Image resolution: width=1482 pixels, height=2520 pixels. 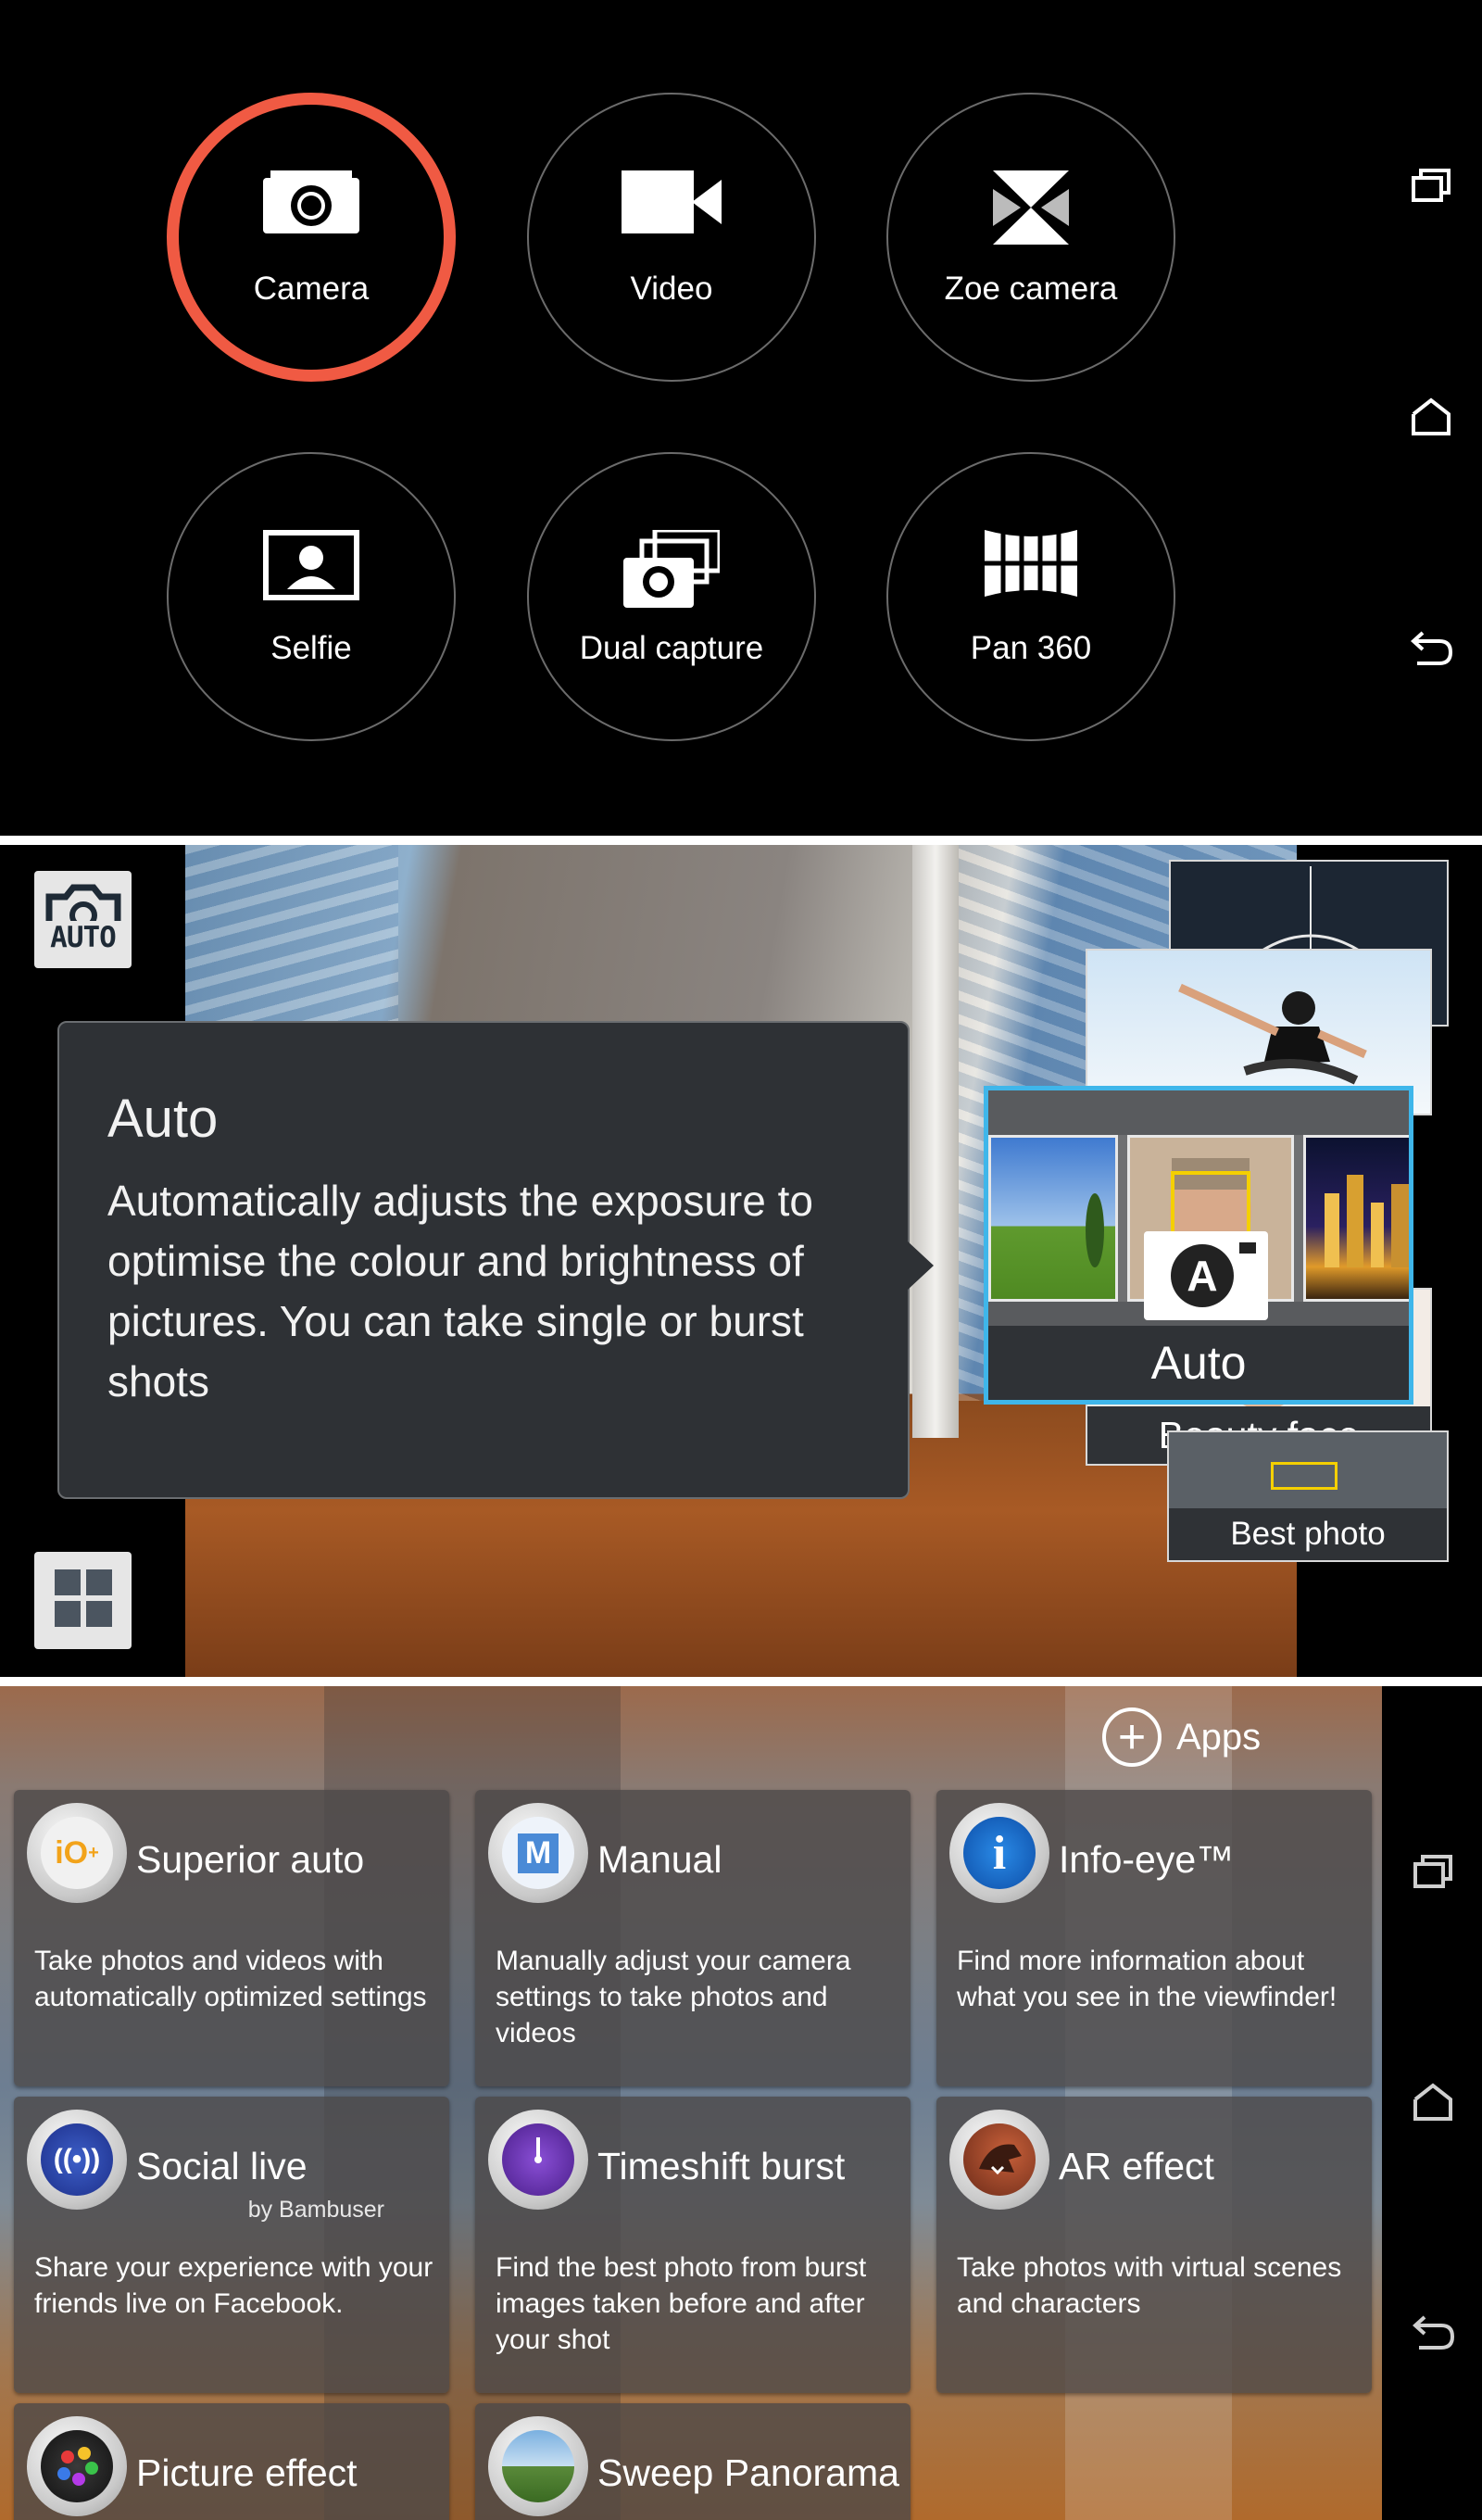 What do you see at coordinates (1219, 1737) in the screenshot?
I see `apps-button-label: Apps` at bounding box center [1219, 1737].